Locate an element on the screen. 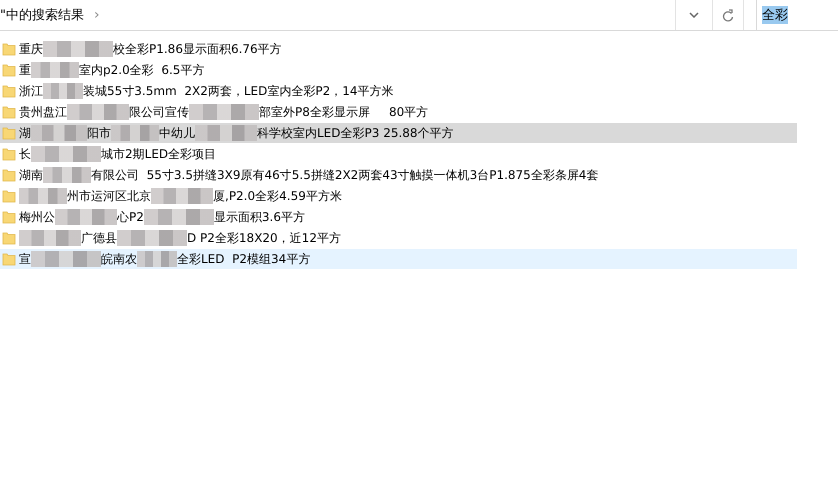  file-row: 湖南 有限公司 55寸3.5拼缝3X9原有46寸5.5拼缝2X2两套43寸触摸一体机3台P1.875全彩条屏4套 is located at coordinates (398, 175).